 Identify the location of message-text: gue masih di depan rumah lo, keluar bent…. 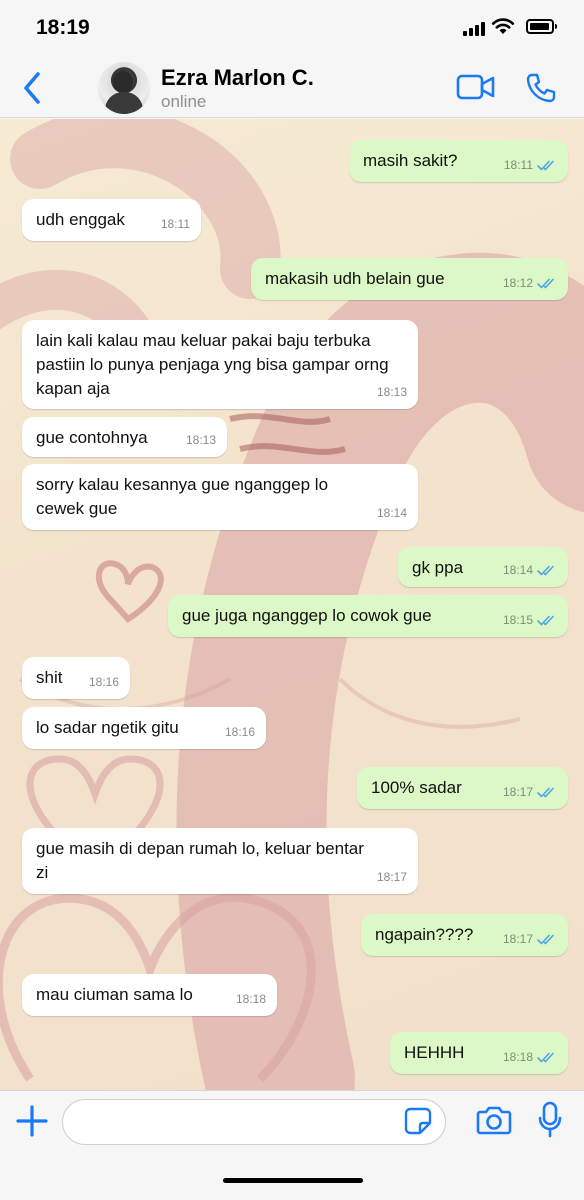
(200, 860).